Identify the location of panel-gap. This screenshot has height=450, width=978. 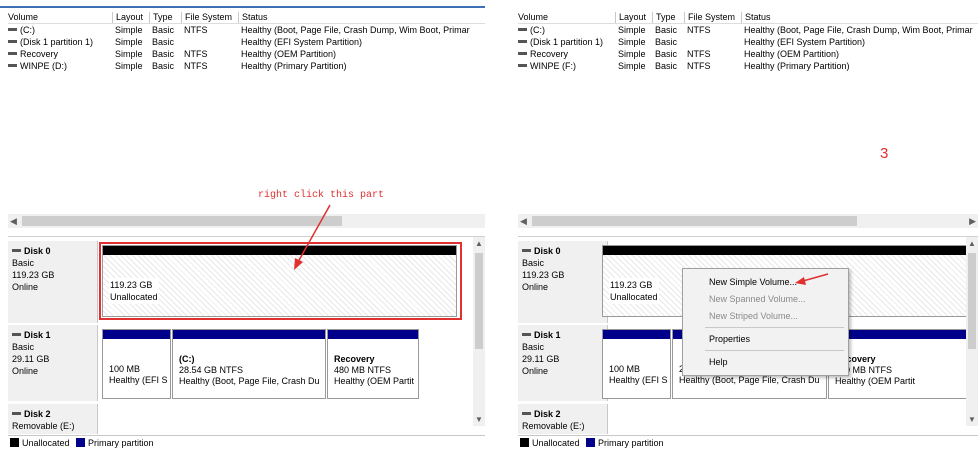
(497, 225).